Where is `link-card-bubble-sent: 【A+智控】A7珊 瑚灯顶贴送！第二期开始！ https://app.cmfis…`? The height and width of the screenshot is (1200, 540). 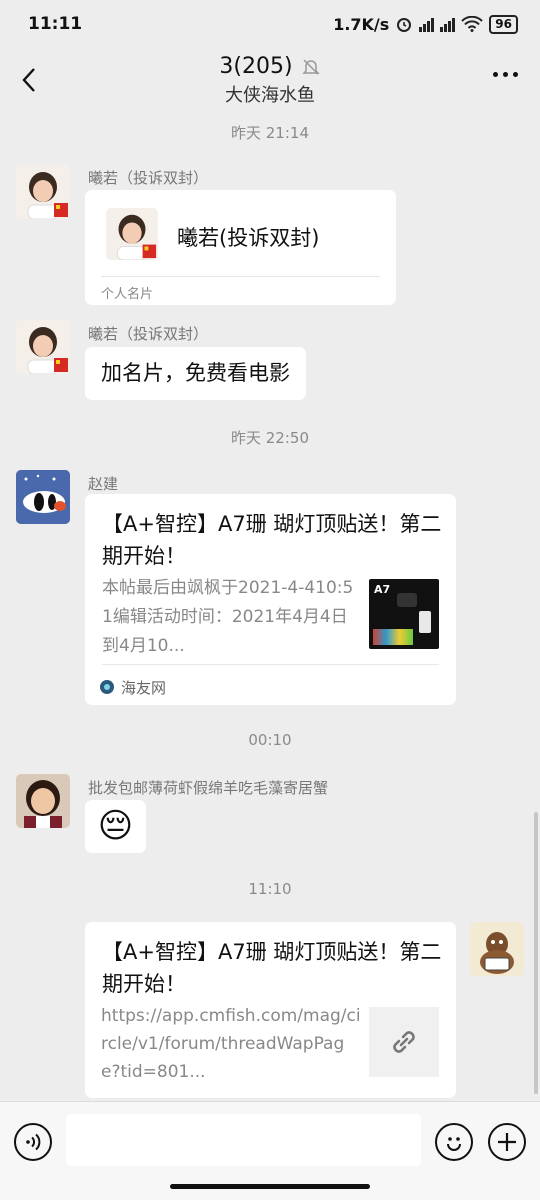
link-card-bubble-sent: 【A+智控】A7珊 瑚灯顶贴送！第二期开始！ https://app.cmfis… is located at coordinates (270, 1010).